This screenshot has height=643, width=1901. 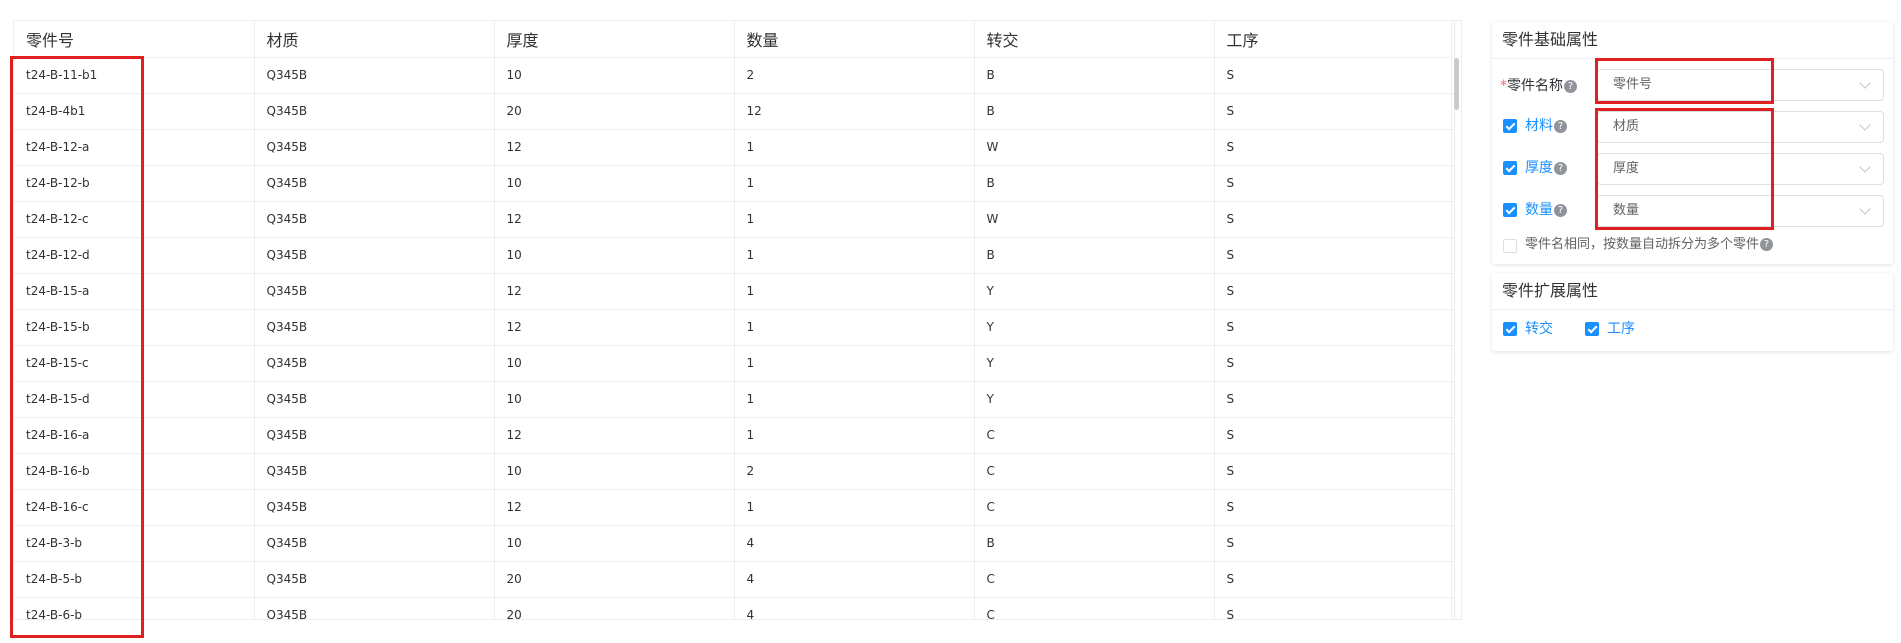 I want to click on table-row: t24-B-12-d Q345B 10 1 B S, so click(x=734, y=255).